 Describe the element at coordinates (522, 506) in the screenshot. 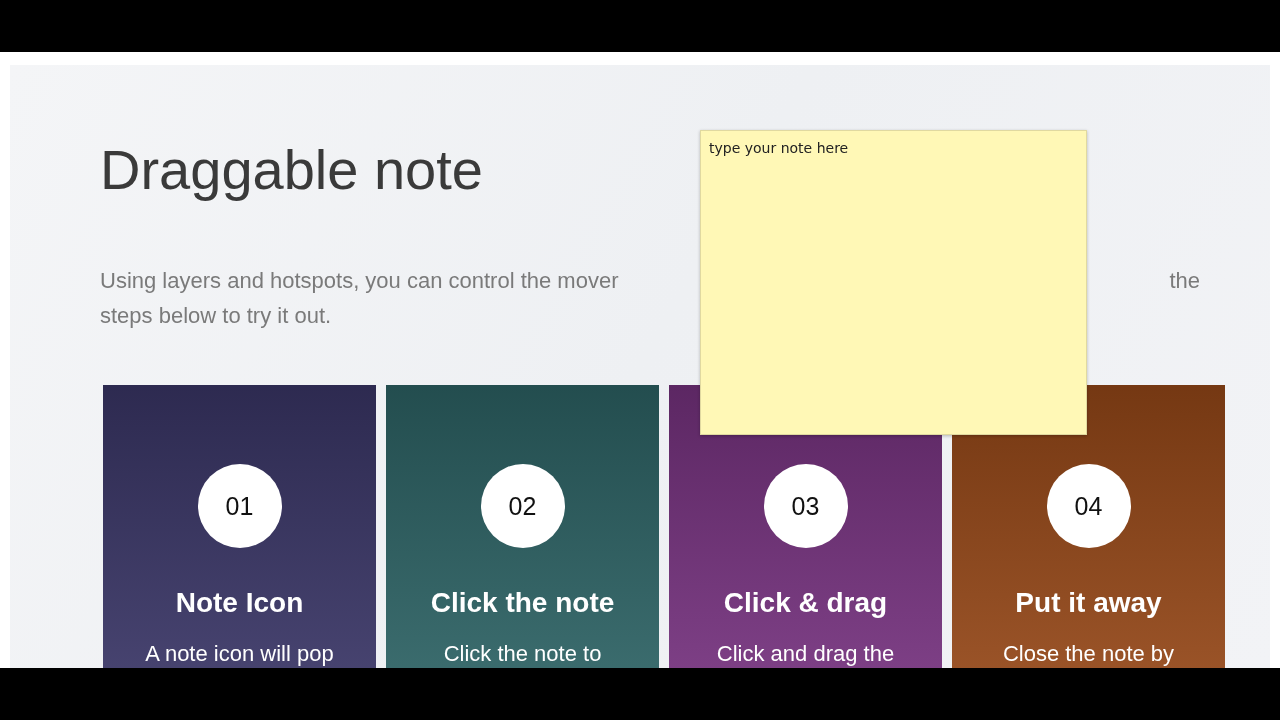

I see `step-number: 02` at that location.